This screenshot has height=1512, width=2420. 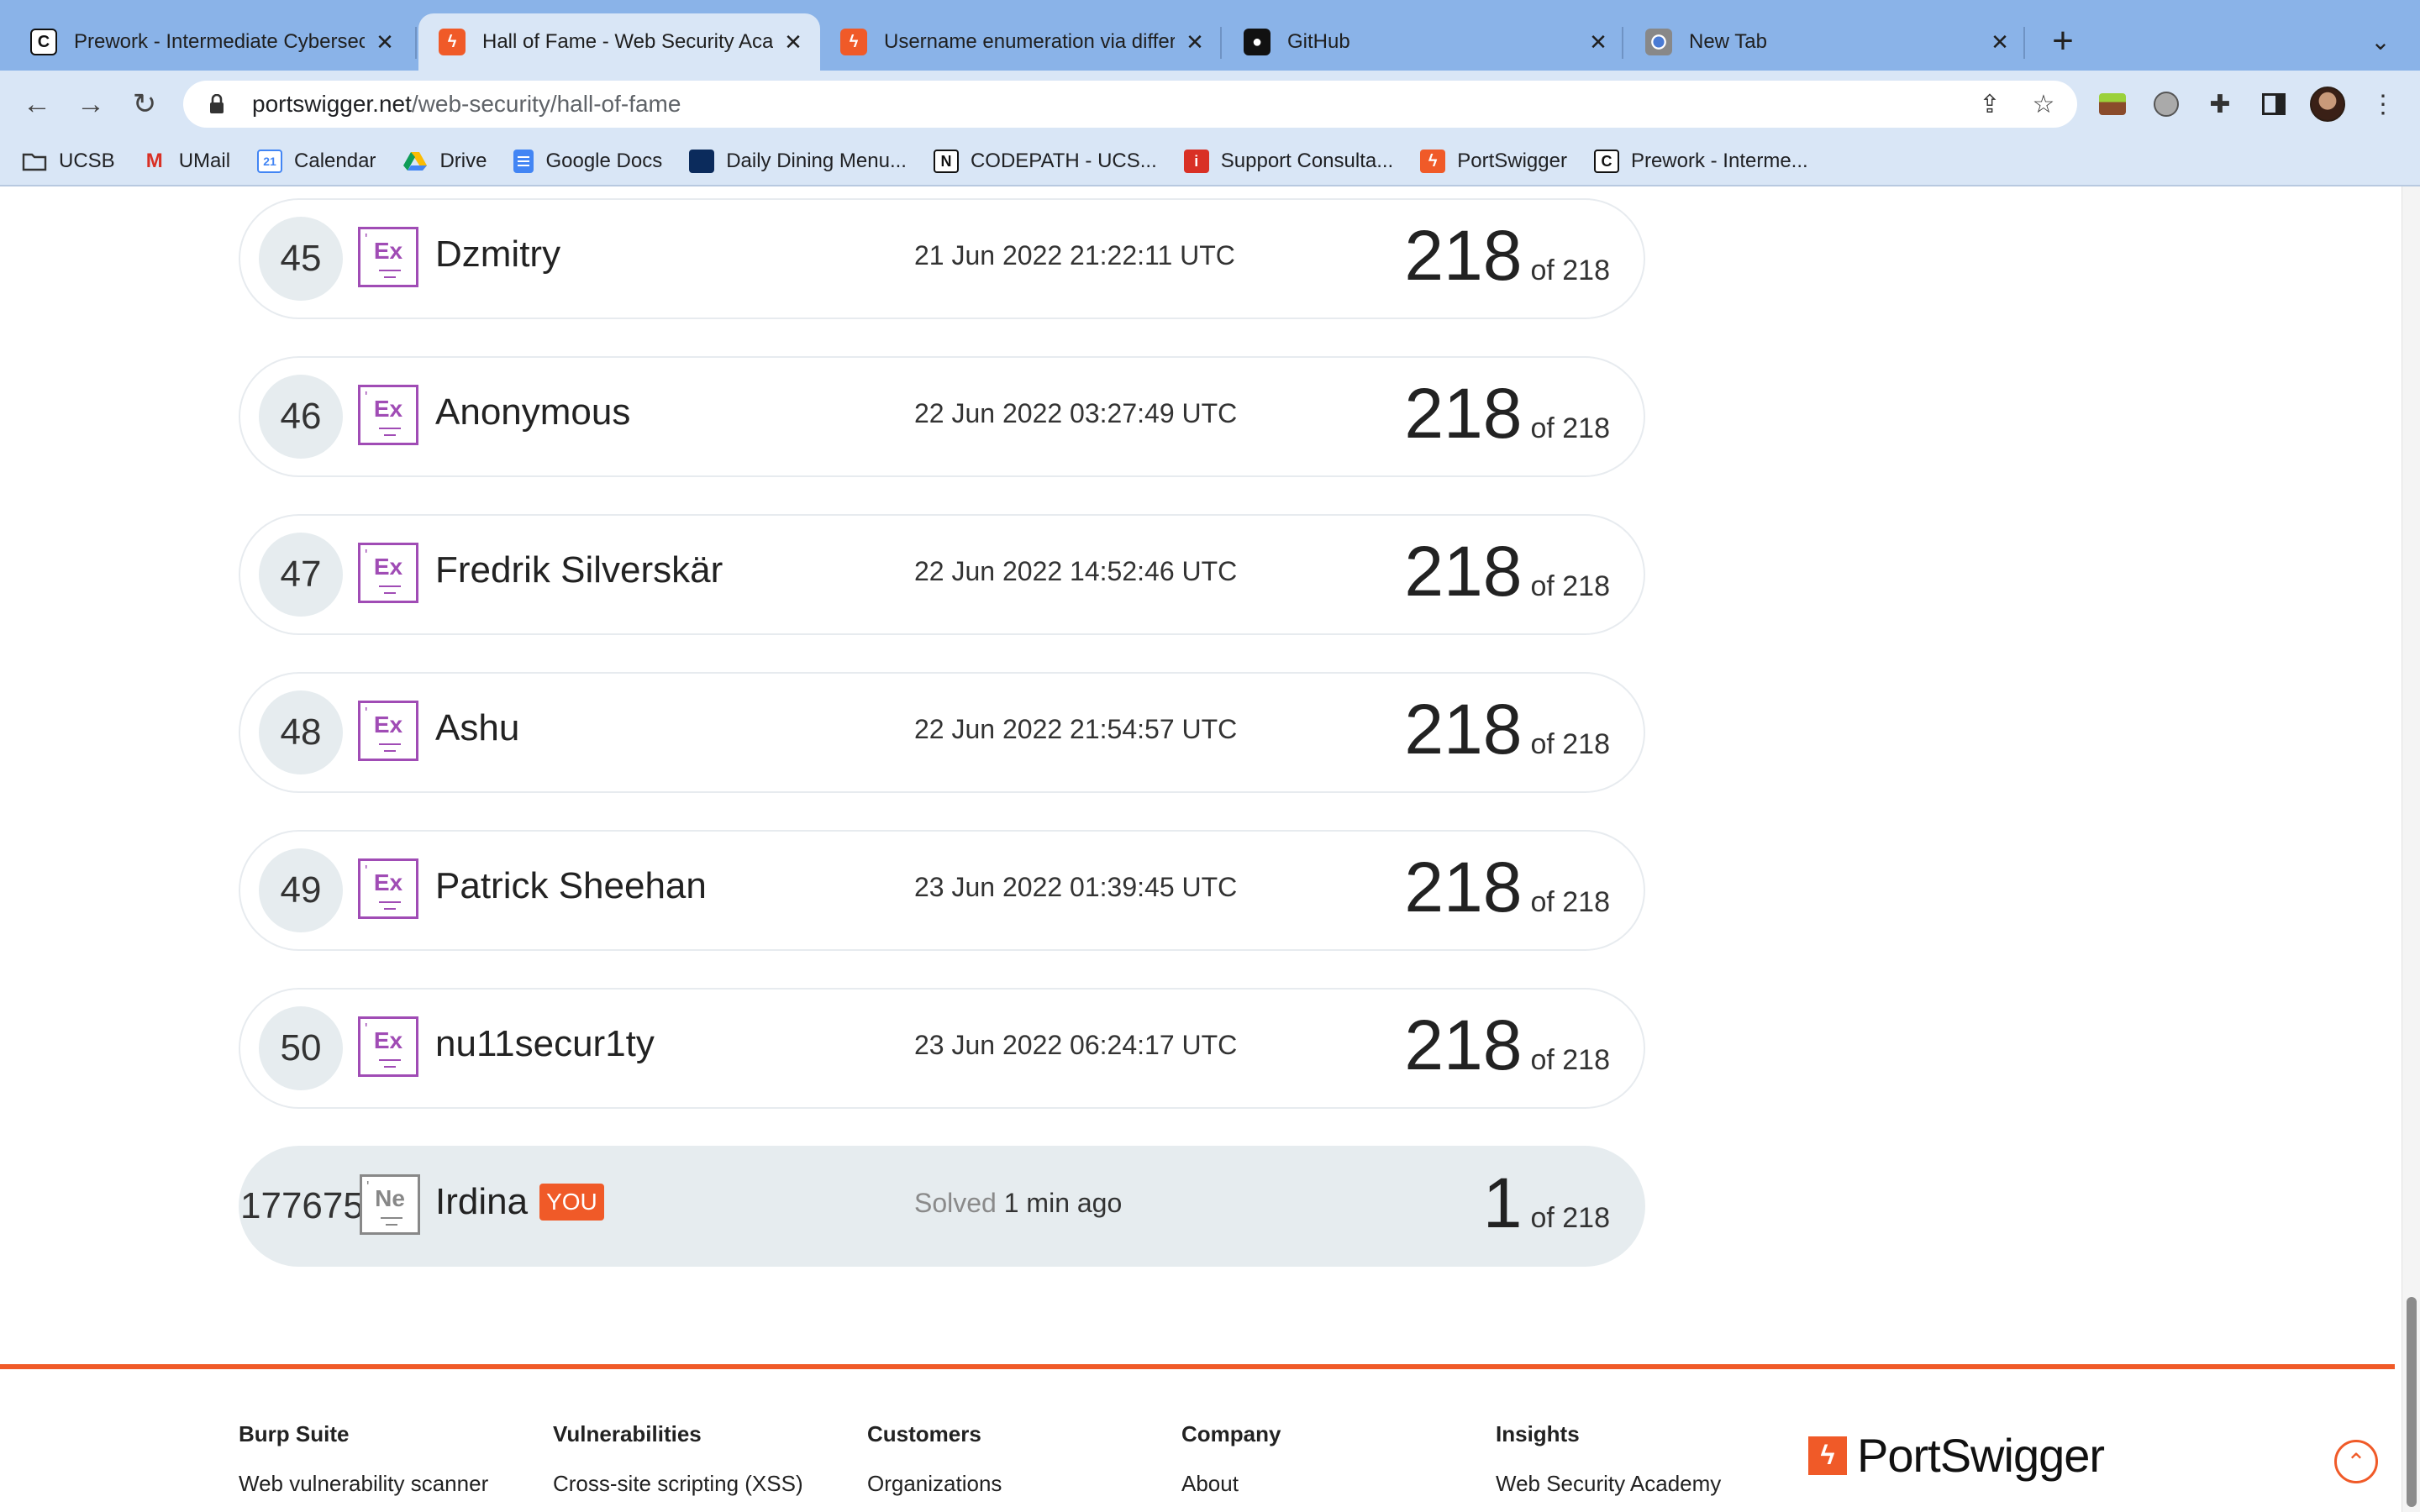 I want to click on you-badge: YOU, so click(x=571, y=1202).